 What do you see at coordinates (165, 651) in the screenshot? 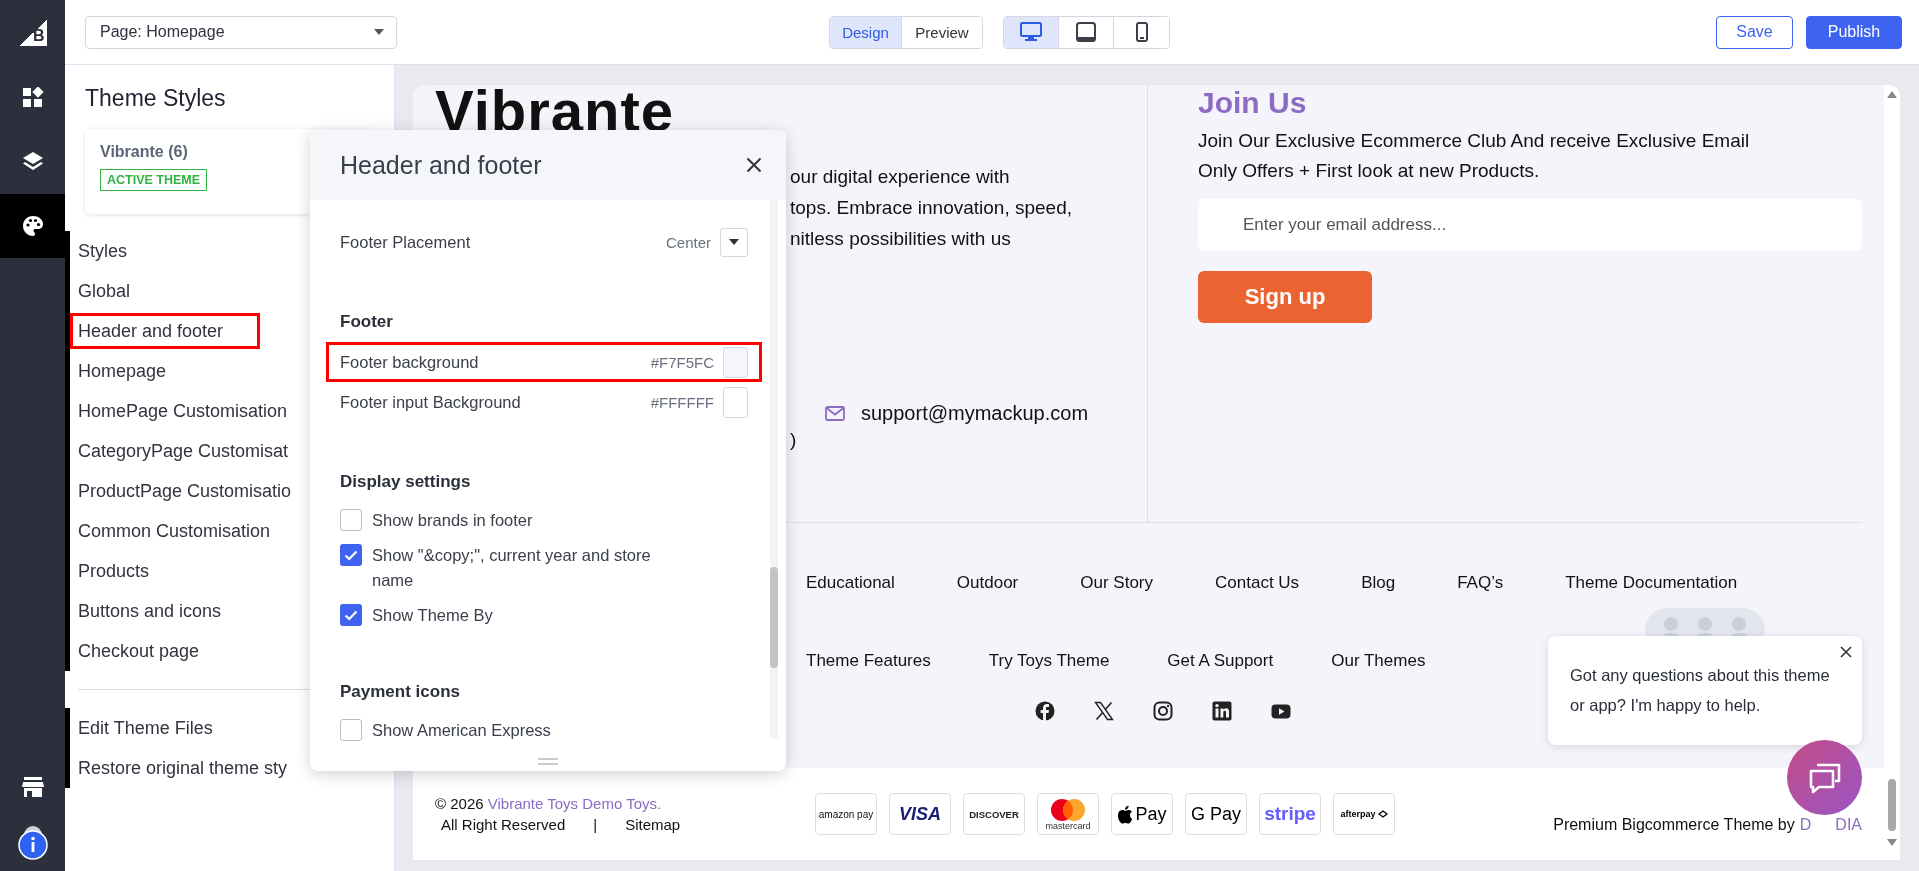
I see `sidebar-item: Checkout page` at bounding box center [165, 651].